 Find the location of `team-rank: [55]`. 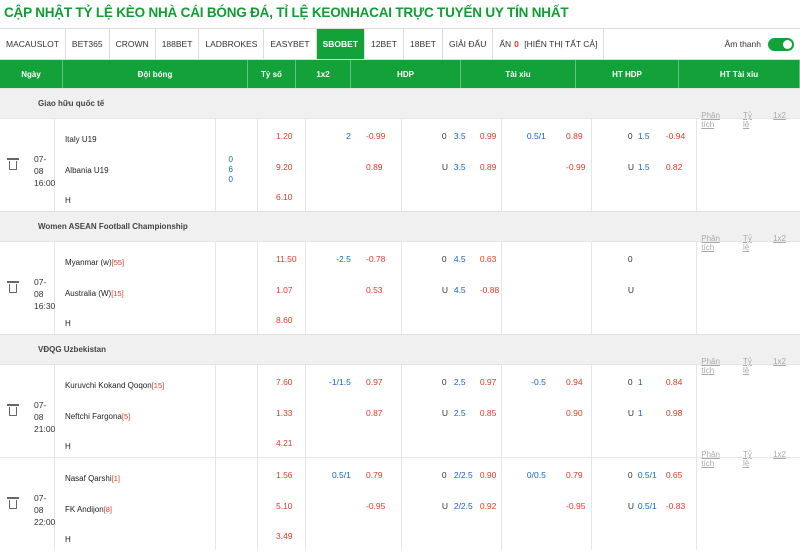

team-rank: [55] is located at coordinates (118, 262).